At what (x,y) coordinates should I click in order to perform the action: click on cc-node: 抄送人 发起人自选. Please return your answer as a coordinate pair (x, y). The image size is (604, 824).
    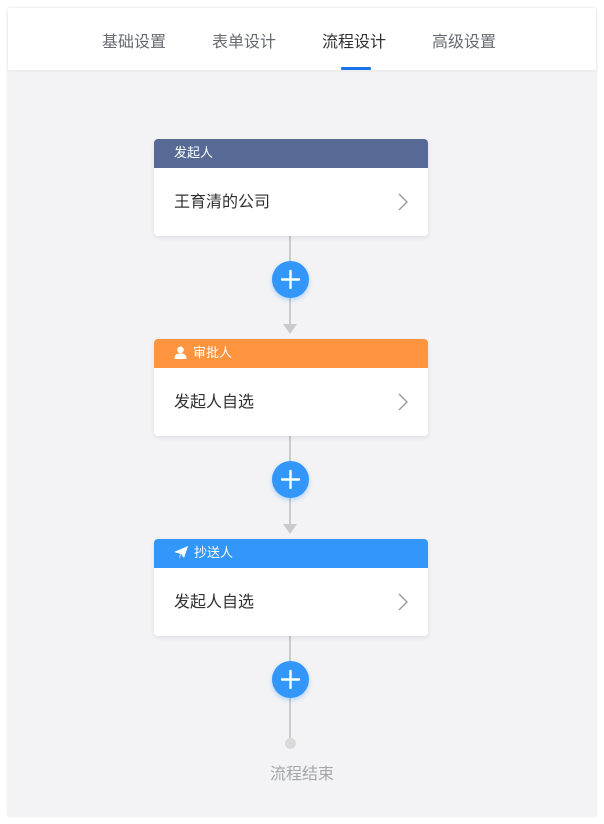
    Looking at the image, I should click on (291, 587).